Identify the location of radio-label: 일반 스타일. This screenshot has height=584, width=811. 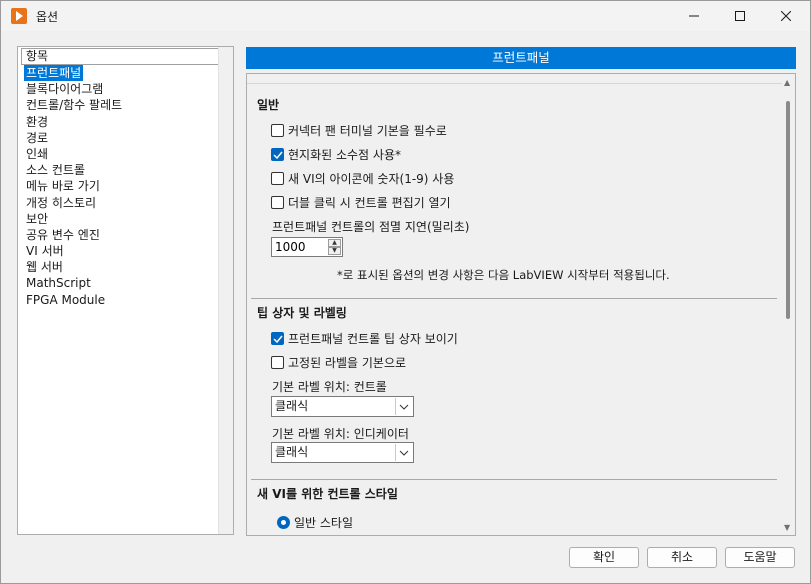
(324, 523).